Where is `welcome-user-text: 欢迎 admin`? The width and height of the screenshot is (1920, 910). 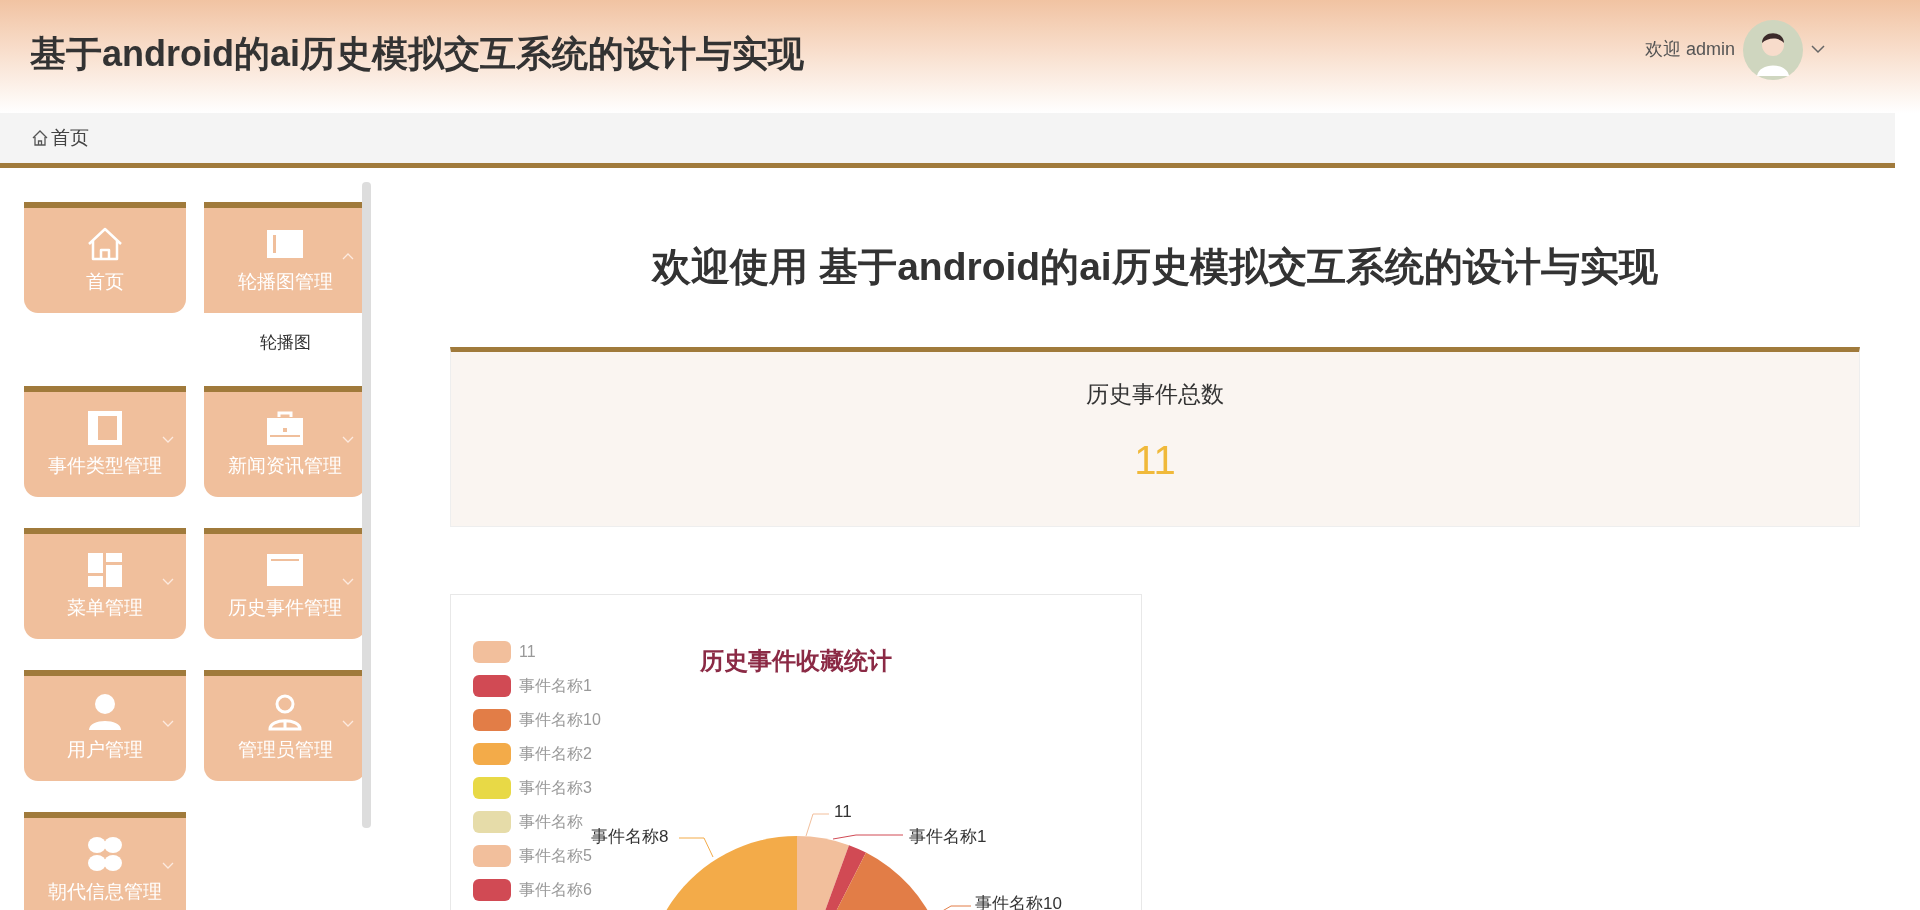
welcome-user-text: 欢迎 admin is located at coordinates (1689, 49).